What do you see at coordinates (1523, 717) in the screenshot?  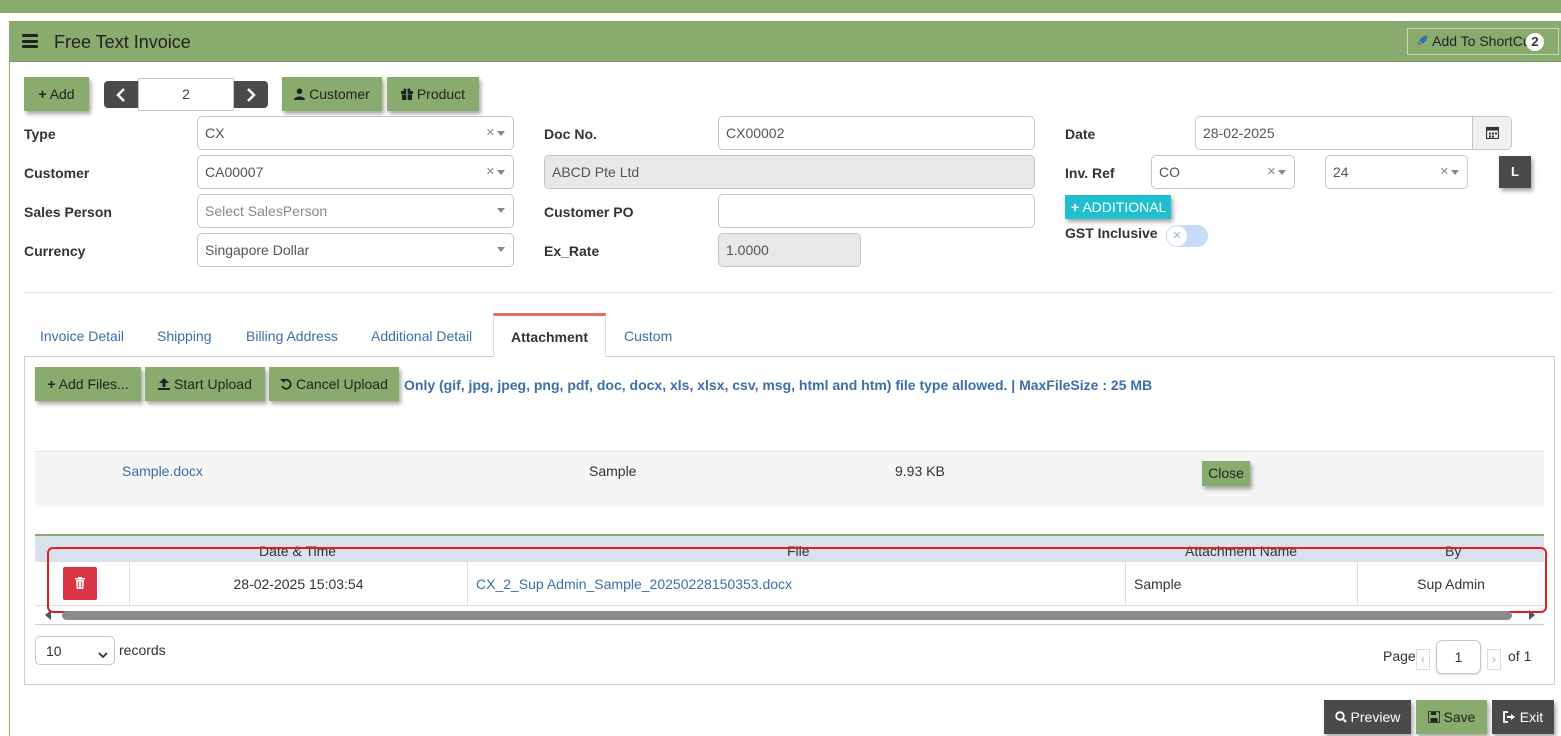 I see `exit-button: Exit` at bounding box center [1523, 717].